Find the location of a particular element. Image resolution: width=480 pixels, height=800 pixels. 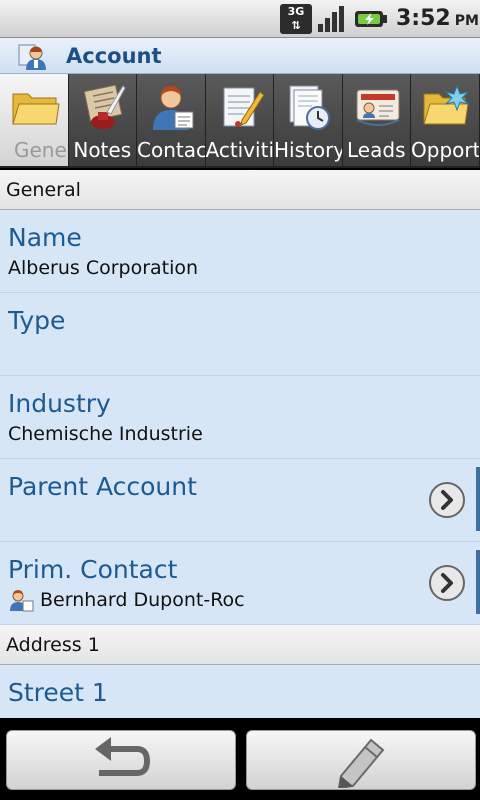

tab-activities: Activities is located at coordinates (239, 120).